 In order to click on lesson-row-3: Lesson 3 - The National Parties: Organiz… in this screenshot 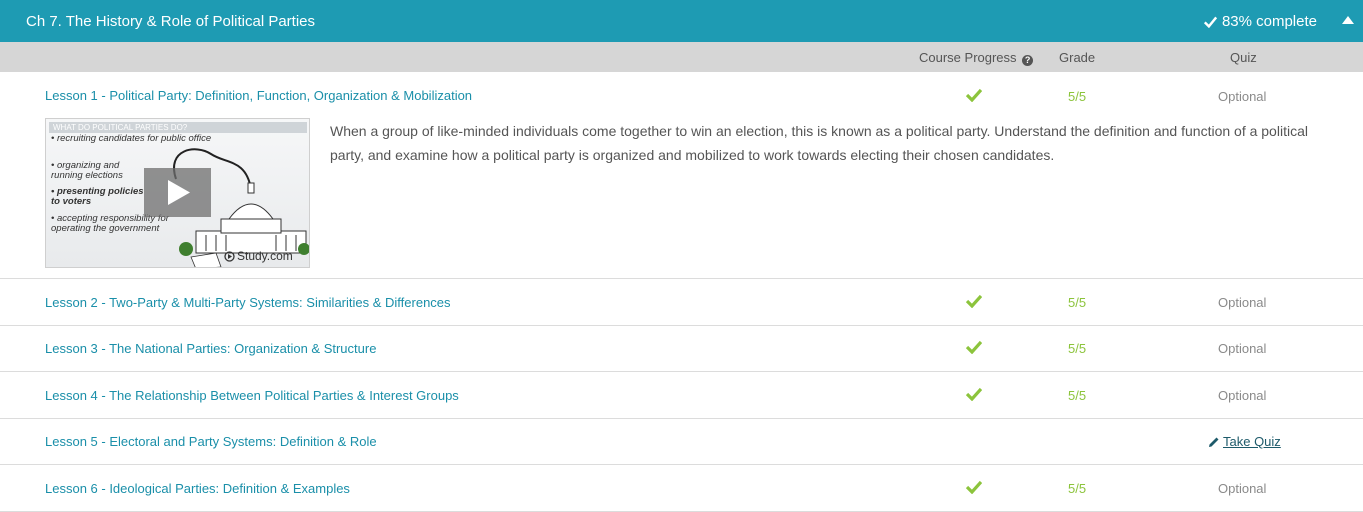, I will do `click(681, 349)`.